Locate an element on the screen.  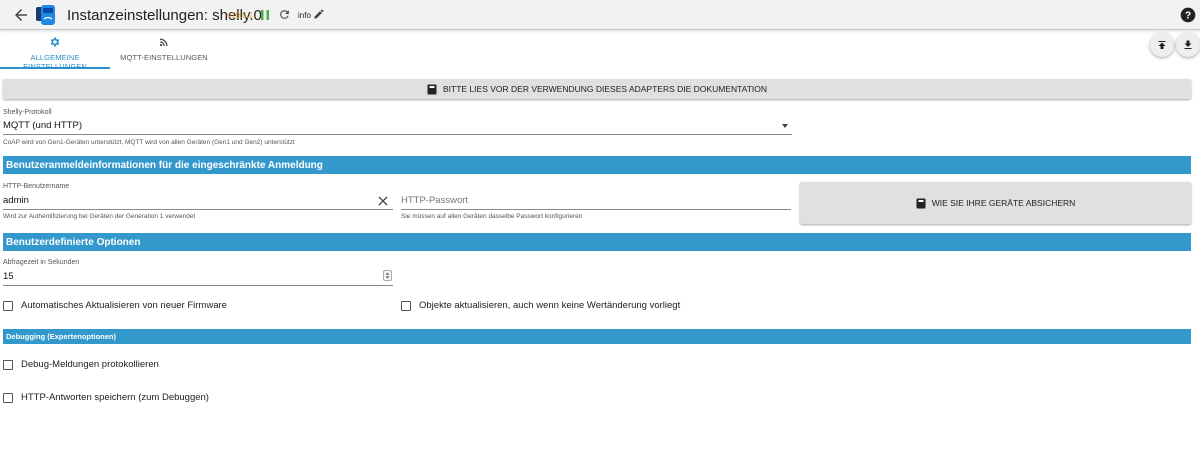
save-http-label: HTTP-Antworten speichern (zum Debuggen) is located at coordinates (115, 397).